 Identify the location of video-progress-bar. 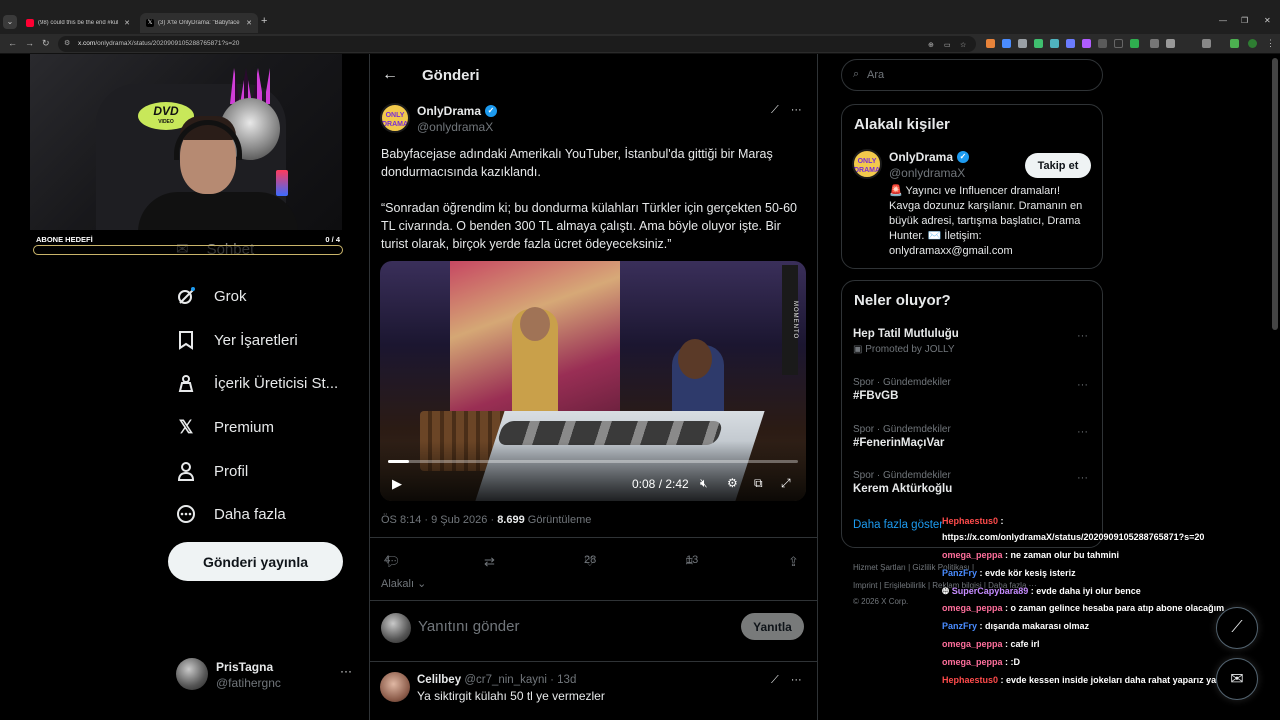
(593, 461).